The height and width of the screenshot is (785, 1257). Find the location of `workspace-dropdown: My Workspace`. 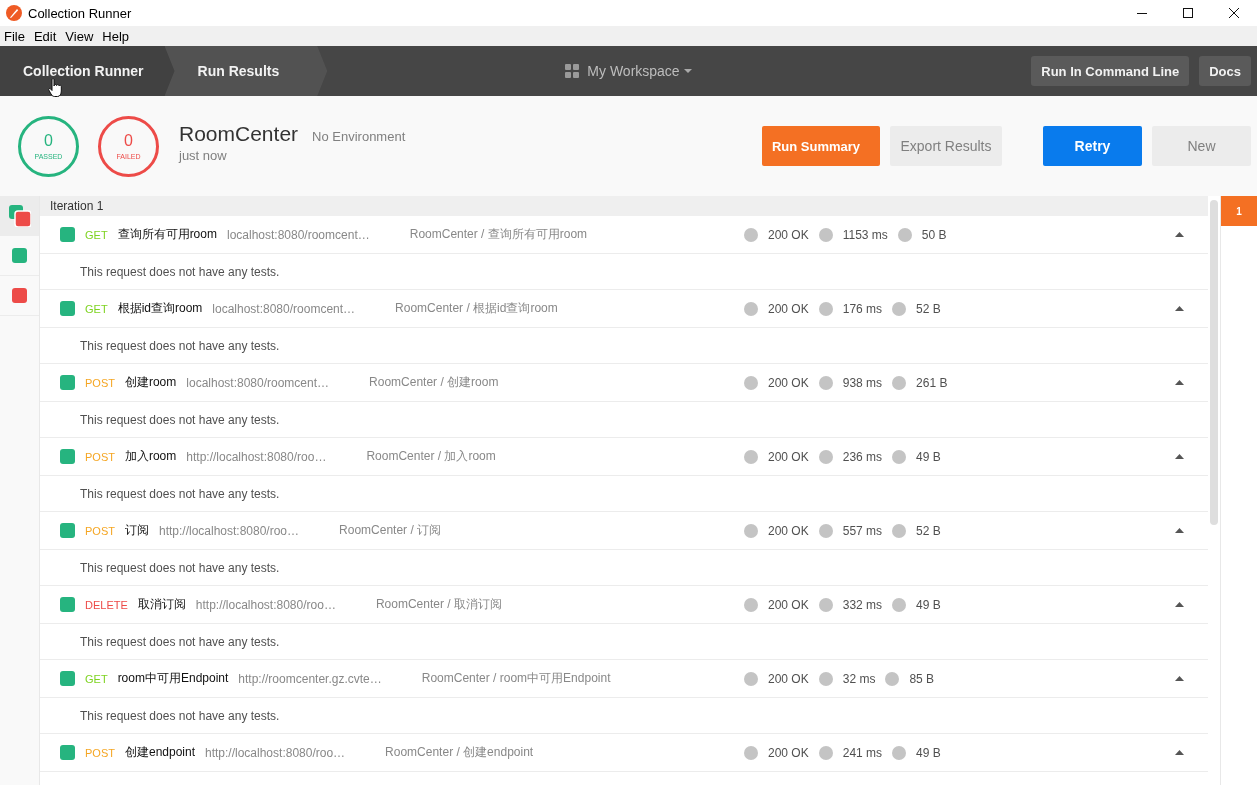

workspace-dropdown: My Workspace is located at coordinates (628, 71).